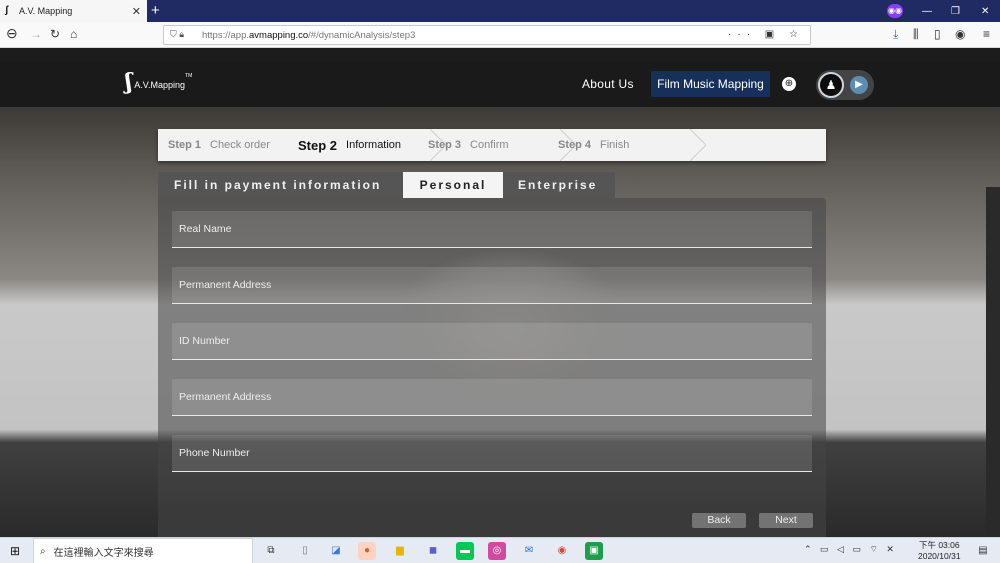  Describe the element at coordinates (129, 82) in the screenshot. I see `logo-mark: ʃ` at that location.